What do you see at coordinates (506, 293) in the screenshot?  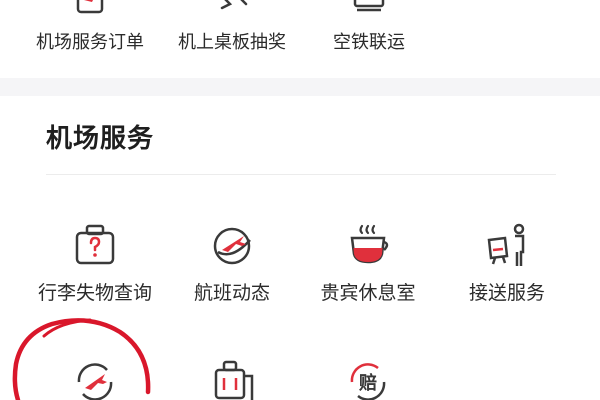 I see `transfer-service-label: 接送服务` at bounding box center [506, 293].